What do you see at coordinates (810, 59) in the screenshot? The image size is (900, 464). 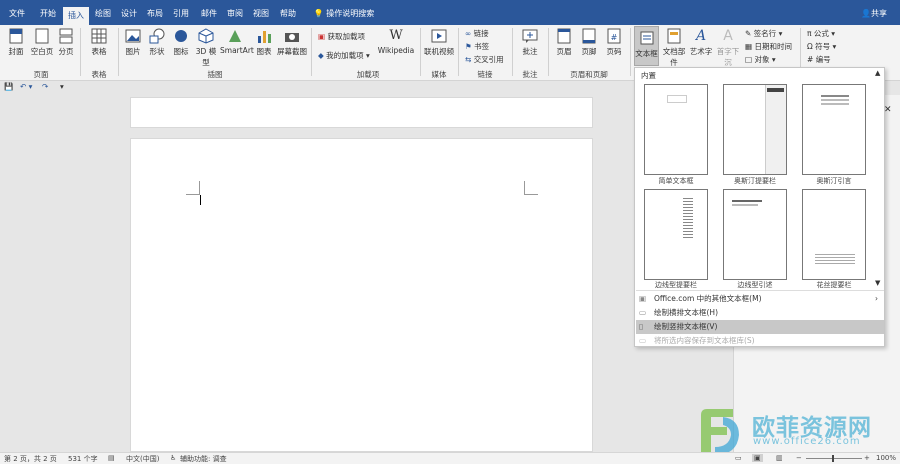 I see `number-icon: #` at bounding box center [810, 59].